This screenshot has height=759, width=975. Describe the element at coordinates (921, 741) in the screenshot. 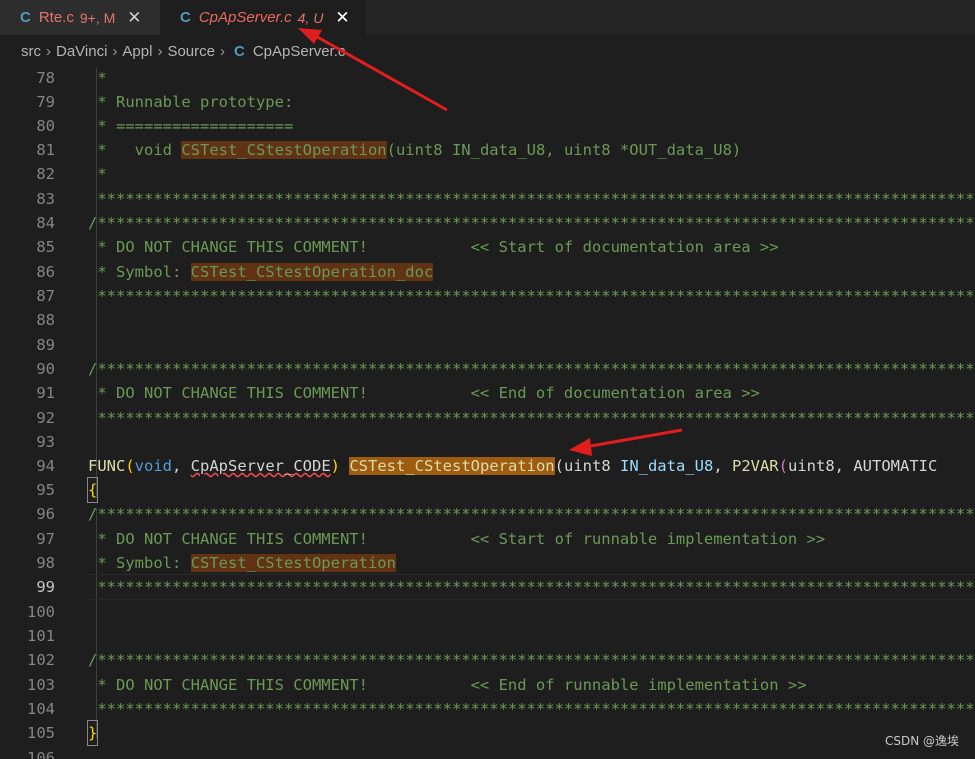

I see `watermark: CSDN @逸埃` at that location.